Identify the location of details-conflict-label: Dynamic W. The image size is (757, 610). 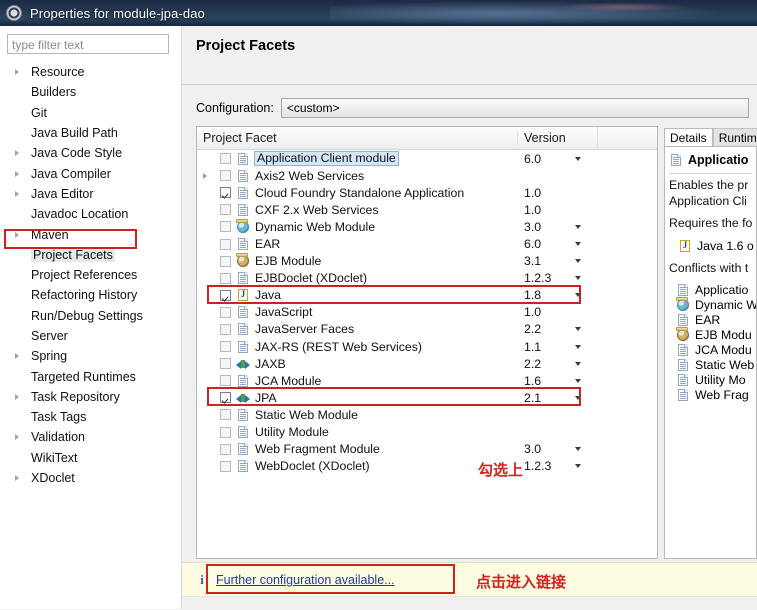
(726, 305).